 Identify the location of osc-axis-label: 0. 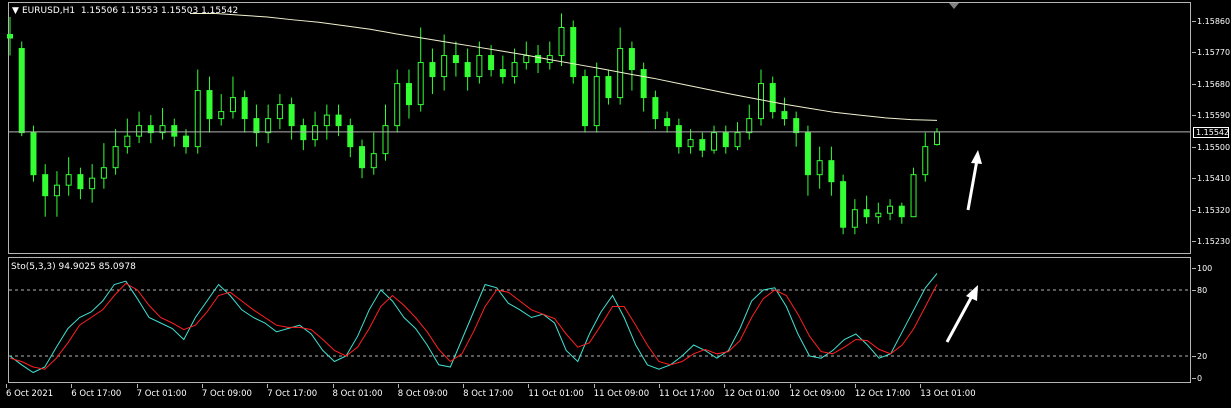
(1200, 378).